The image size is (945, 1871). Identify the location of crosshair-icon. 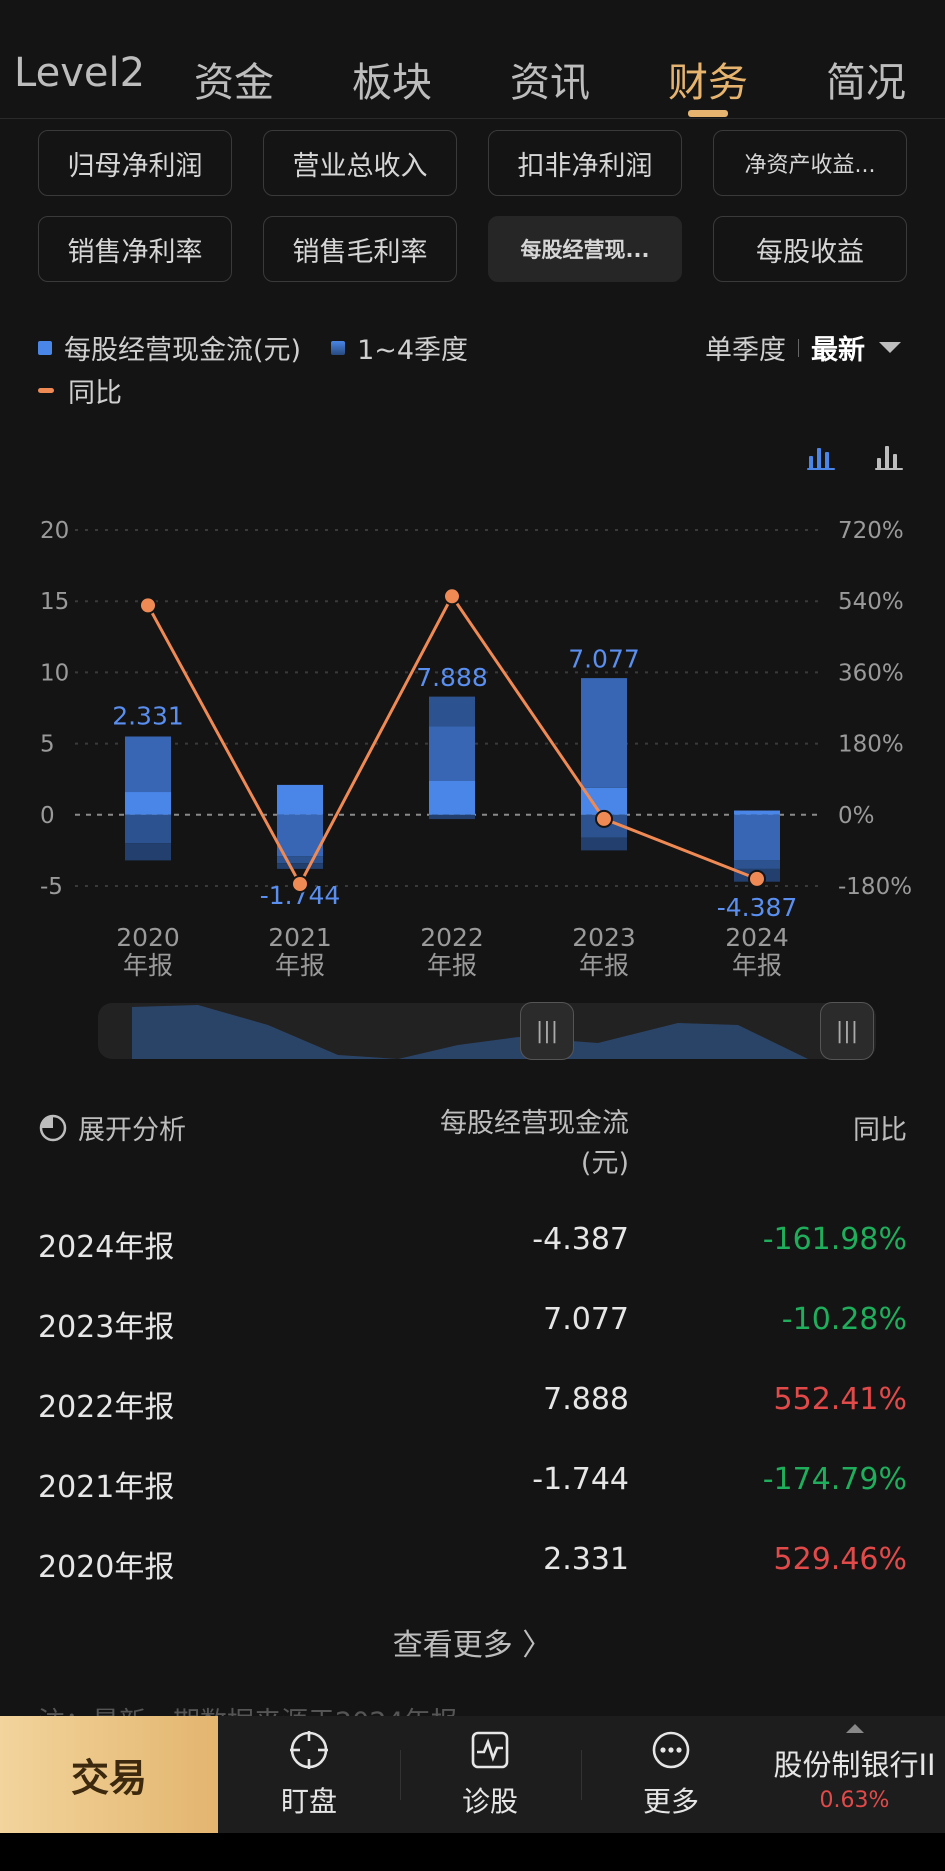
(309, 1750).